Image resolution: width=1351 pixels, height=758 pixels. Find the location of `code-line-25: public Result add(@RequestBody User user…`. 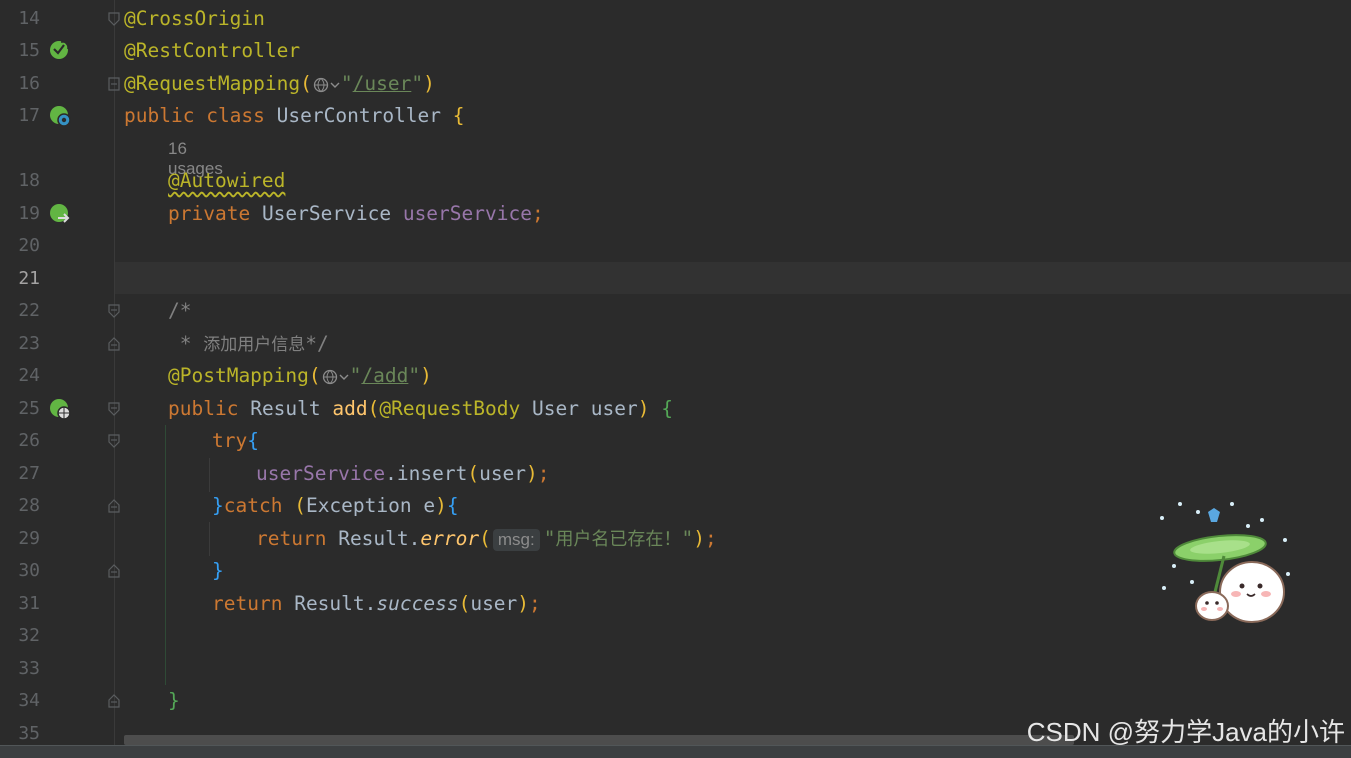

code-line-25: public Result add(@RequestBody User user… is located at coordinates (420, 409).